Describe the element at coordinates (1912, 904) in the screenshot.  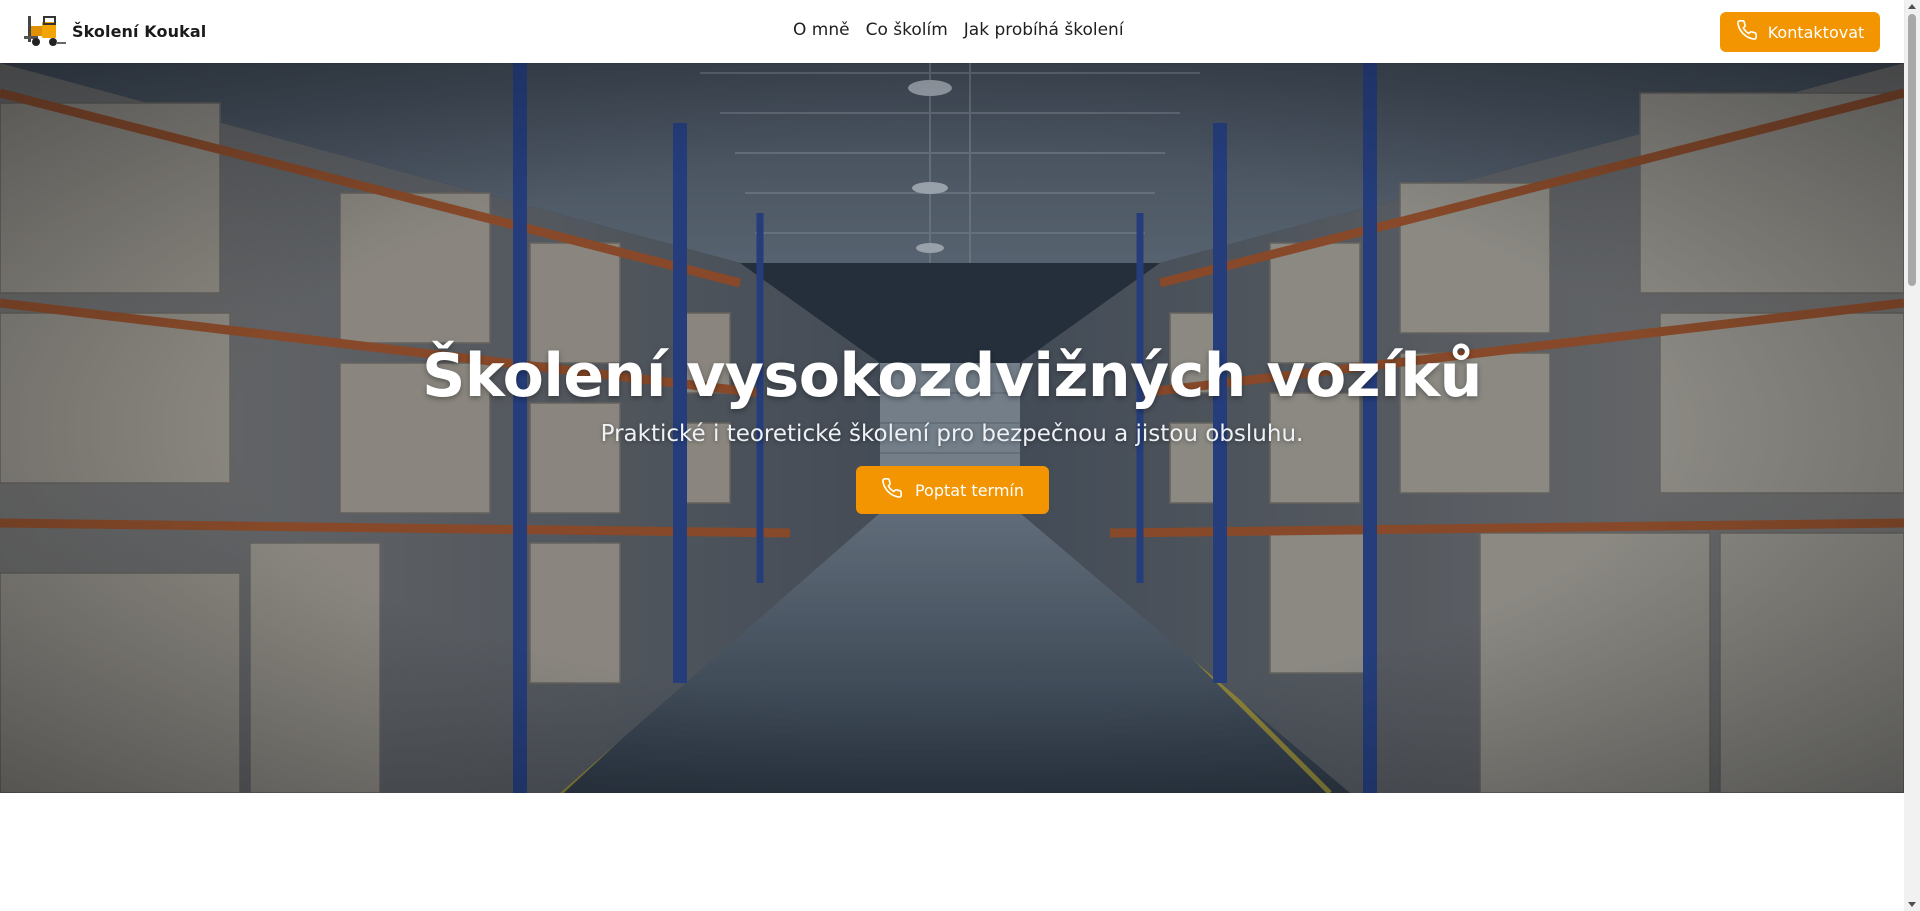
I see `scroll-down-arrow-icon` at that location.